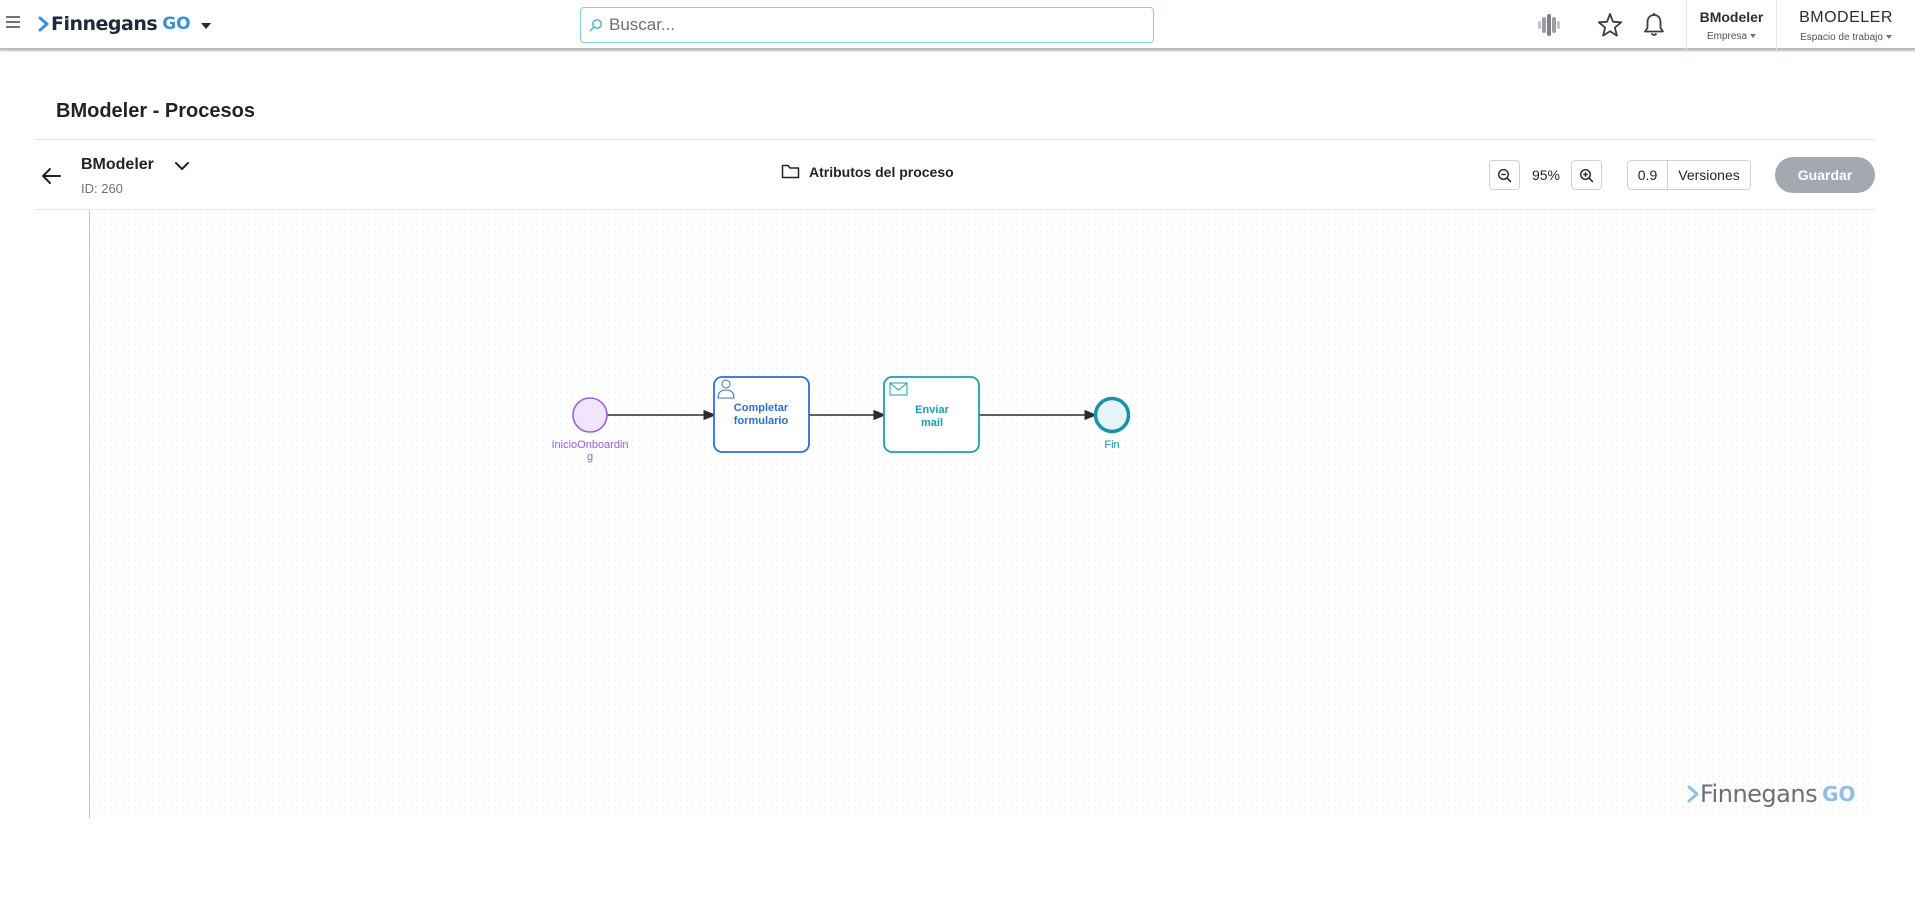 Image resolution: width=1915 pixels, height=906 pixels. I want to click on workspace-selector: BMODELER Espacio de trabajo, so click(1845, 25).